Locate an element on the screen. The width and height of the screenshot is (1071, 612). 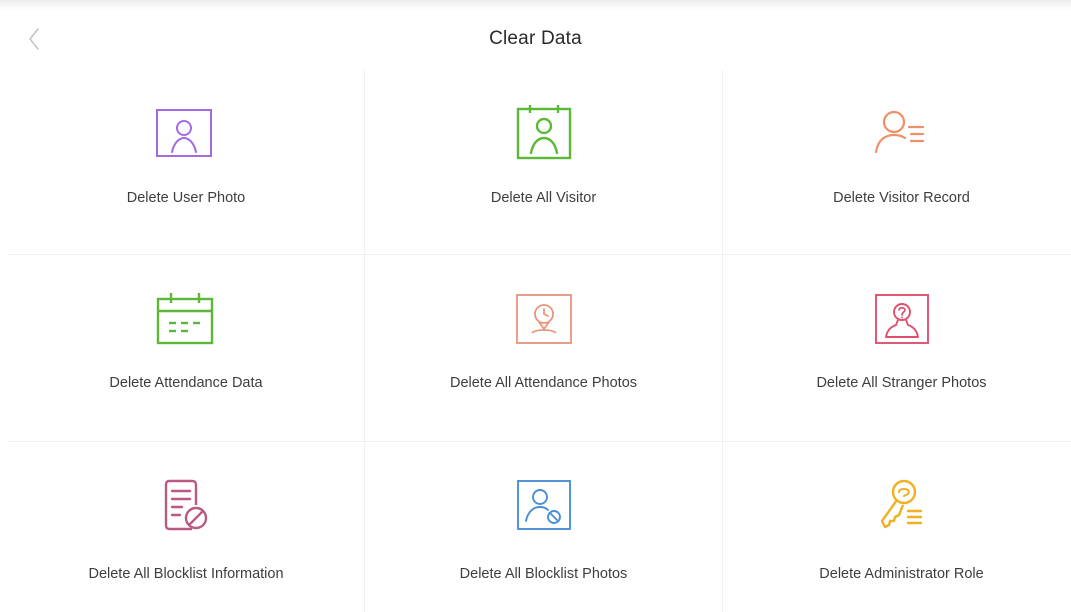
delete-all-blocklist-photos-tile: Delete All Blocklist Photos is located at coordinates (544, 527).